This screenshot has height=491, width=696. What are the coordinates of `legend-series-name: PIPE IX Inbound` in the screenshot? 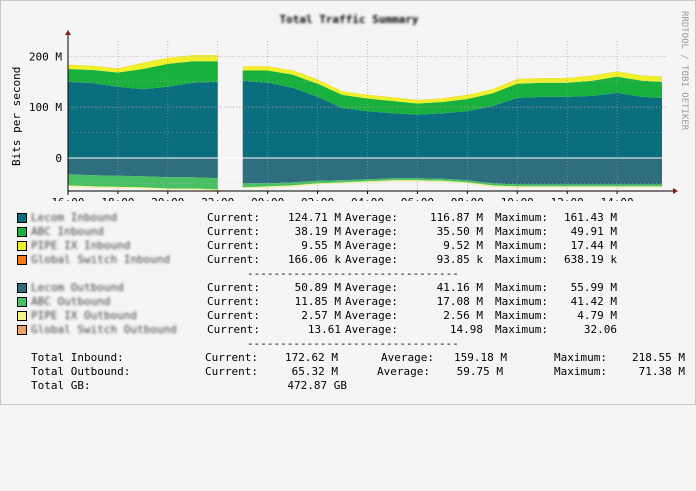 It's located at (81, 245).